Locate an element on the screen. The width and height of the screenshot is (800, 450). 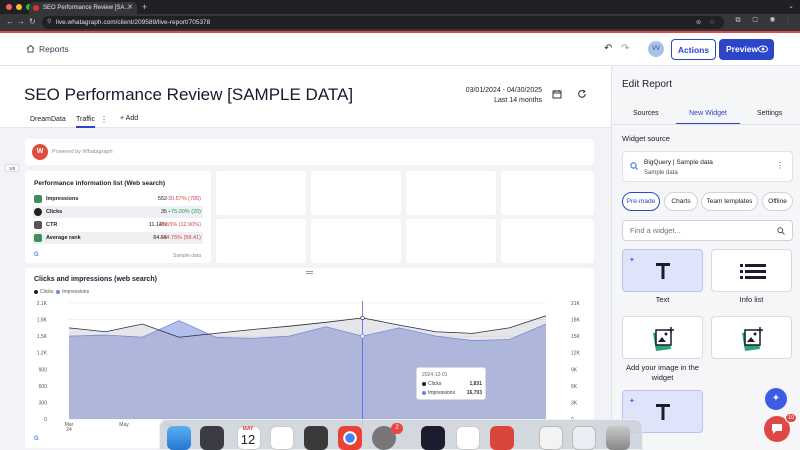
date-range-display: 03/01/2024 - 04/30/2025 Last 14 months is located at coordinates (491, 96).